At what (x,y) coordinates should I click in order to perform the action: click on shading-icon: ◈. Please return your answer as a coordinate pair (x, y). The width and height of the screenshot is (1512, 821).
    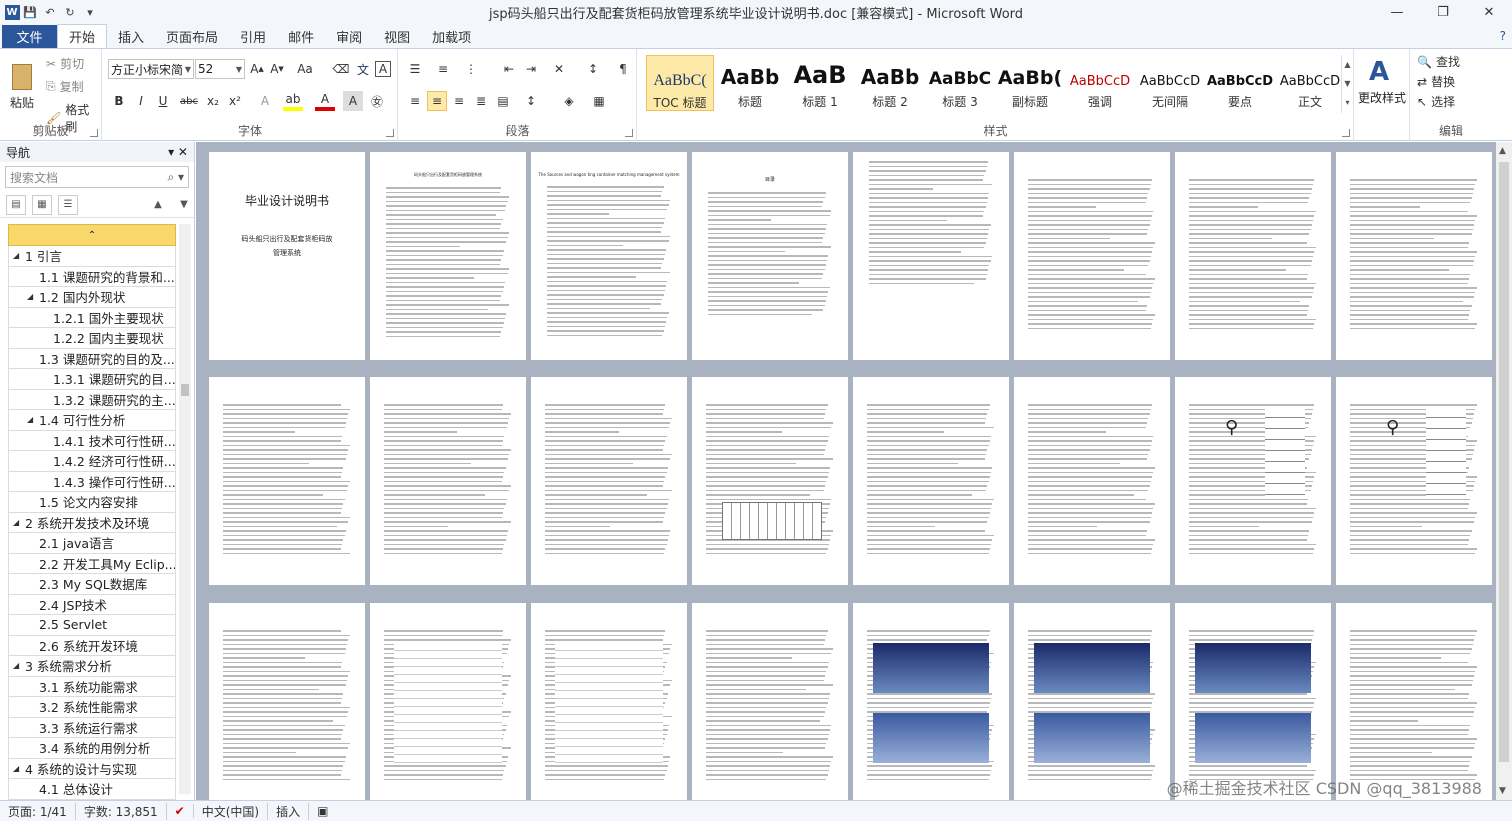
    Looking at the image, I should click on (569, 101).